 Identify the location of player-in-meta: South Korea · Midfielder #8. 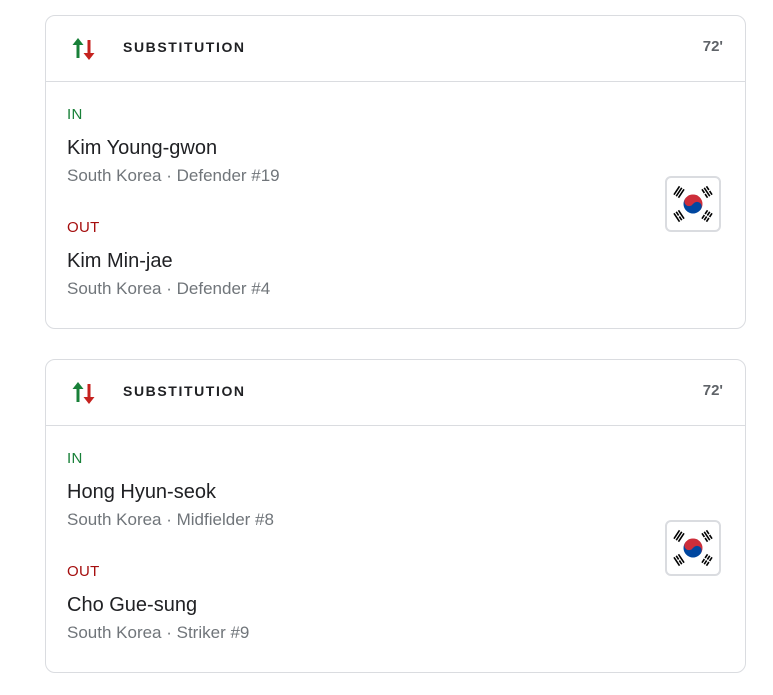
(170, 519).